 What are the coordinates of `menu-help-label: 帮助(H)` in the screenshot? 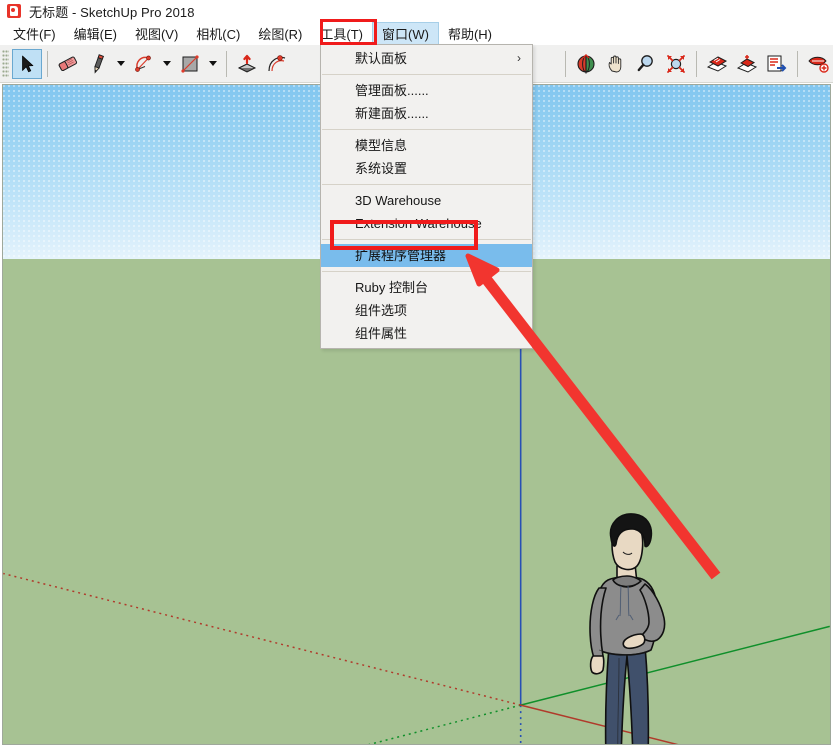 It's located at (469, 34).